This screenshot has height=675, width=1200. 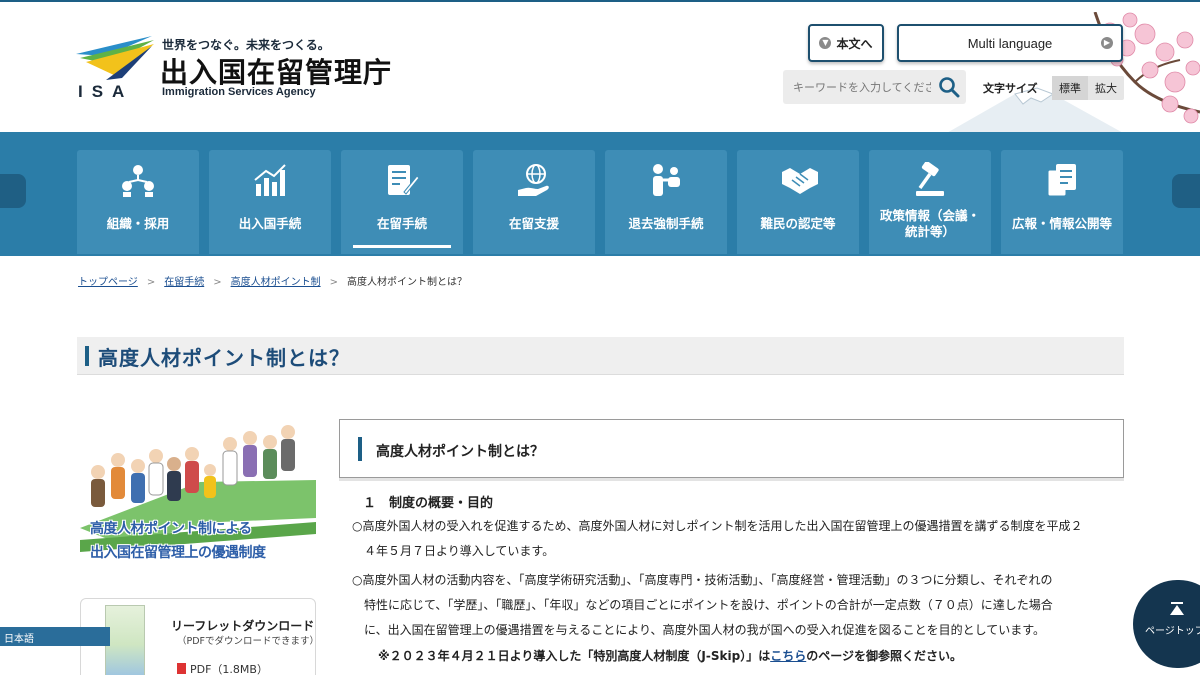 I want to click on nav-decoration-left, so click(x=13, y=191).